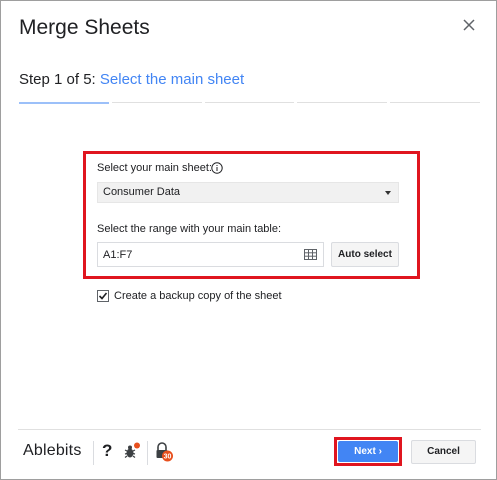  What do you see at coordinates (249, 429) in the screenshot?
I see `footer-divider` at bounding box center [249, 429].